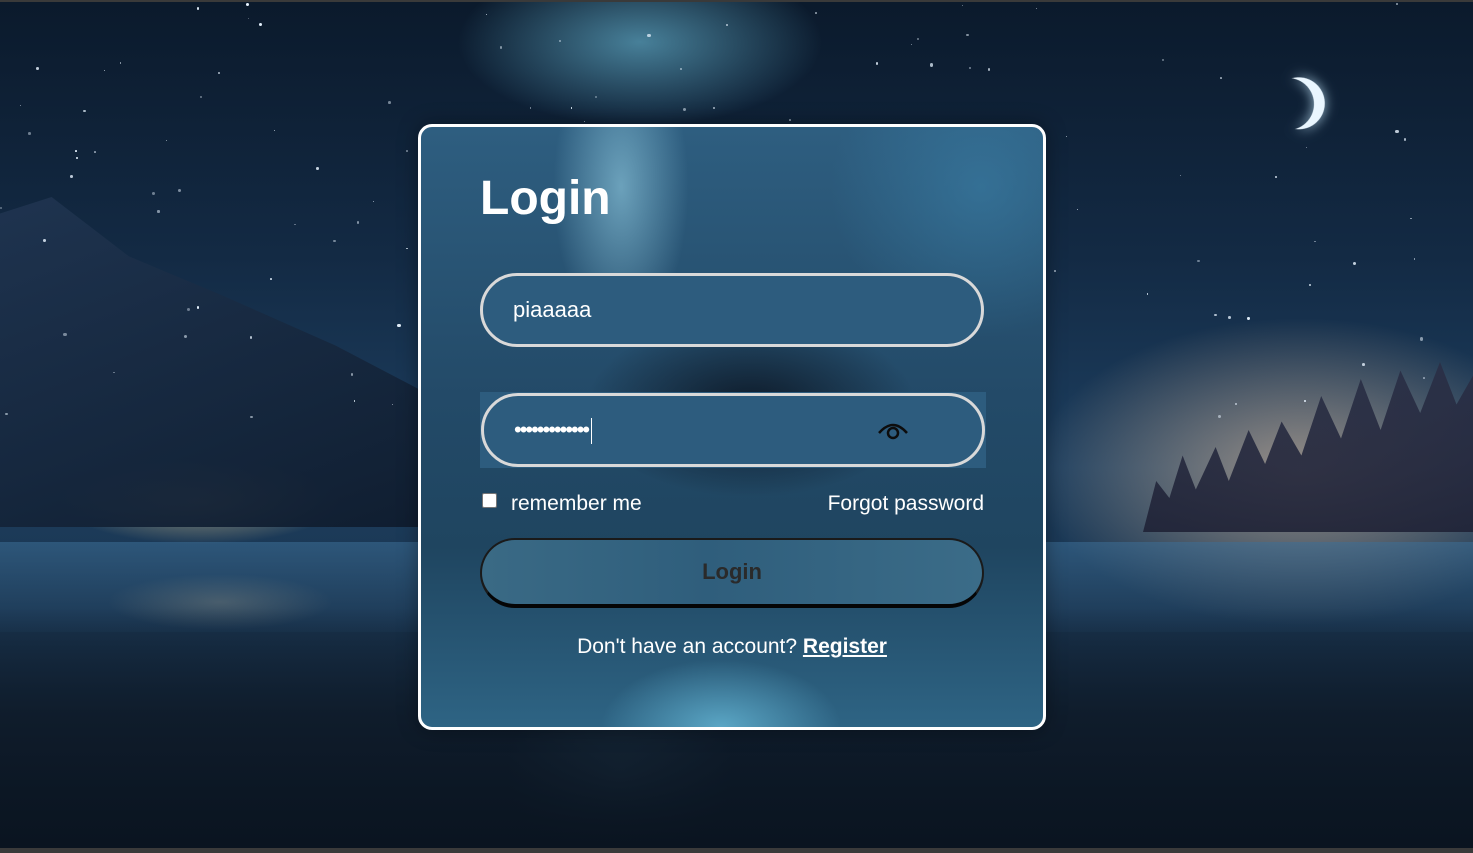 The image size is (1473, 853). Describe the element at coordinates (489, 500) in the screenshot. I see `remember-me-checkbox` at that location.